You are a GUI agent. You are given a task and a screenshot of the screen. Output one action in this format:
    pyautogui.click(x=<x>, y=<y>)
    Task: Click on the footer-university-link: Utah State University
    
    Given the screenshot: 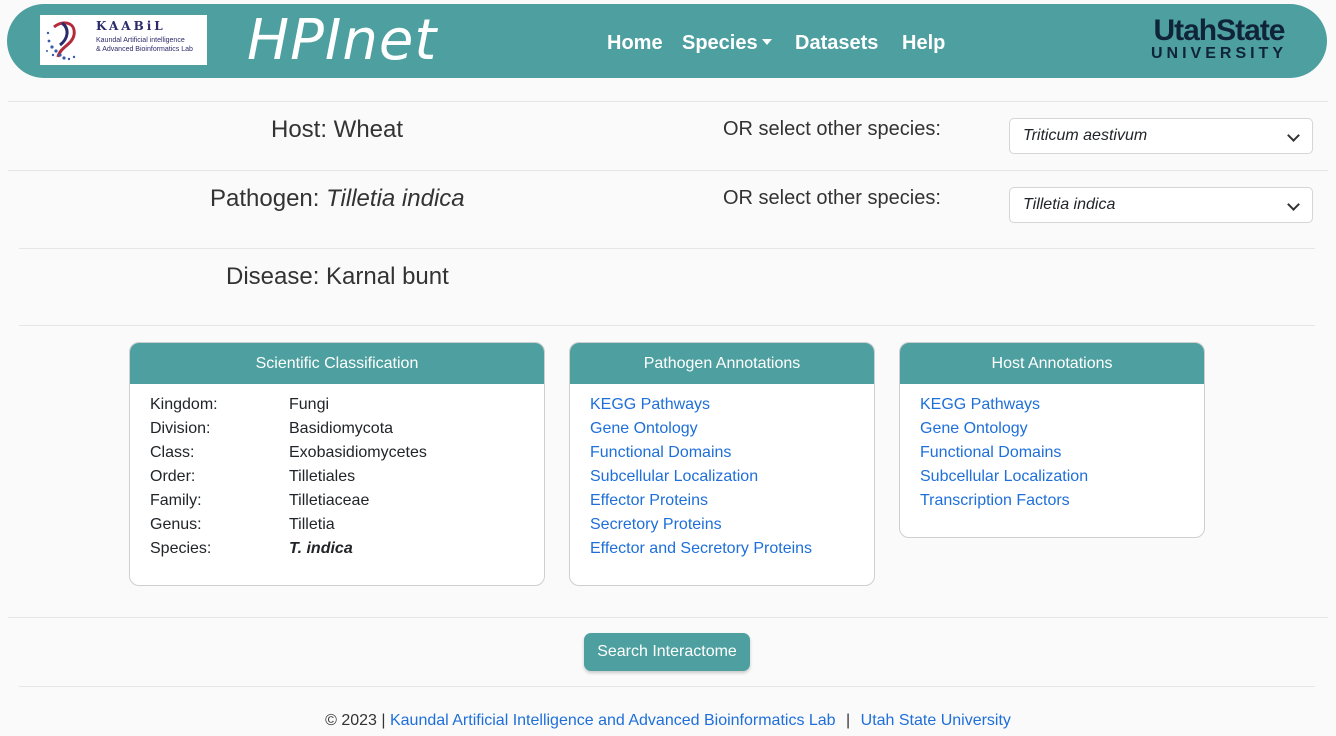 What is the action you would take?
    pyautogui.click(x=936, y=720)
    